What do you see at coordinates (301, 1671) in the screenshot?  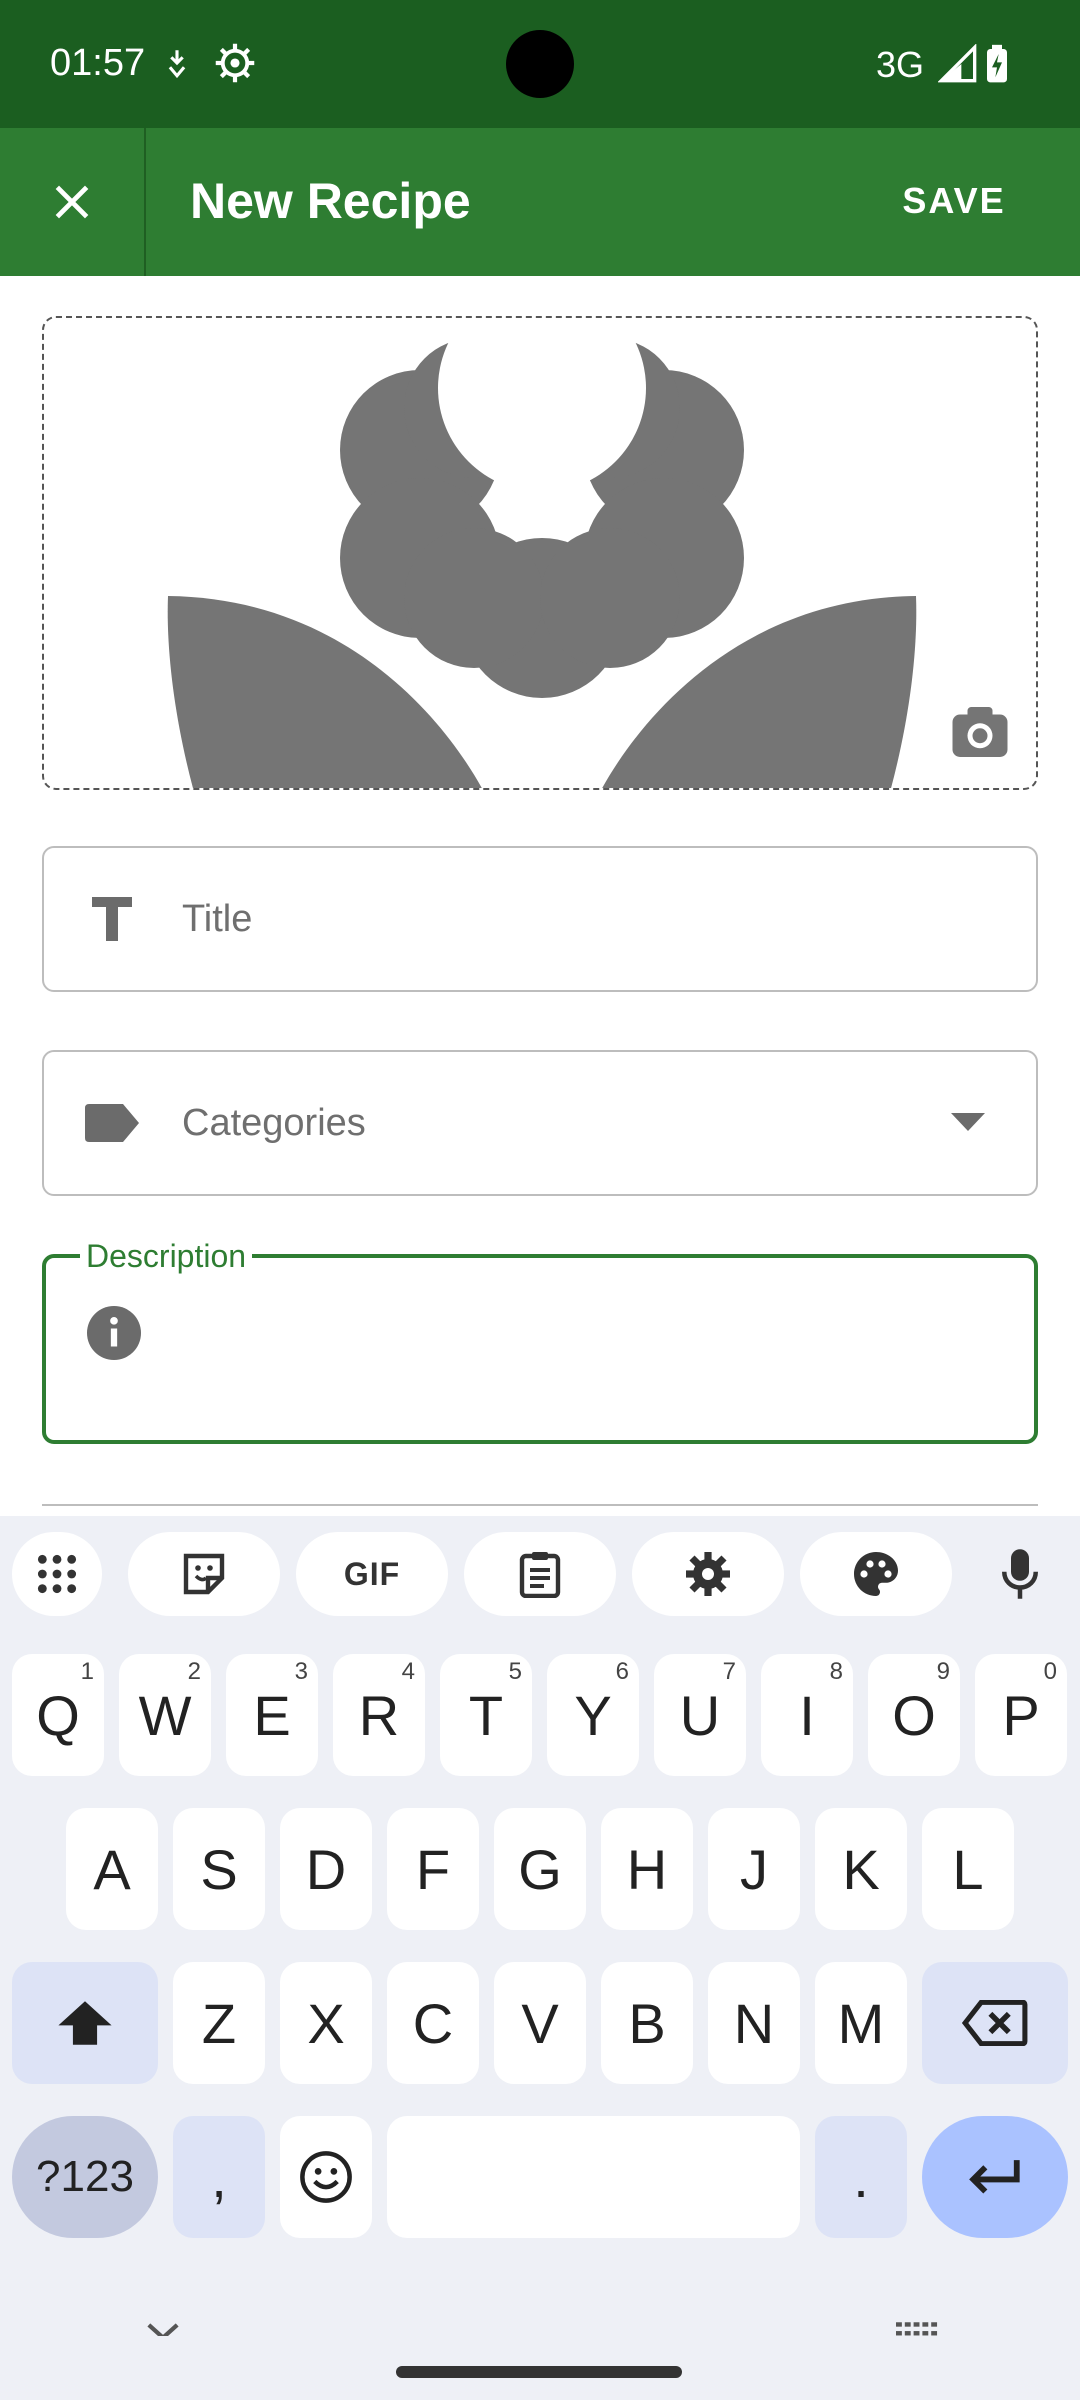 I see `key-hint: 3` at bounding box center [301, 1671].